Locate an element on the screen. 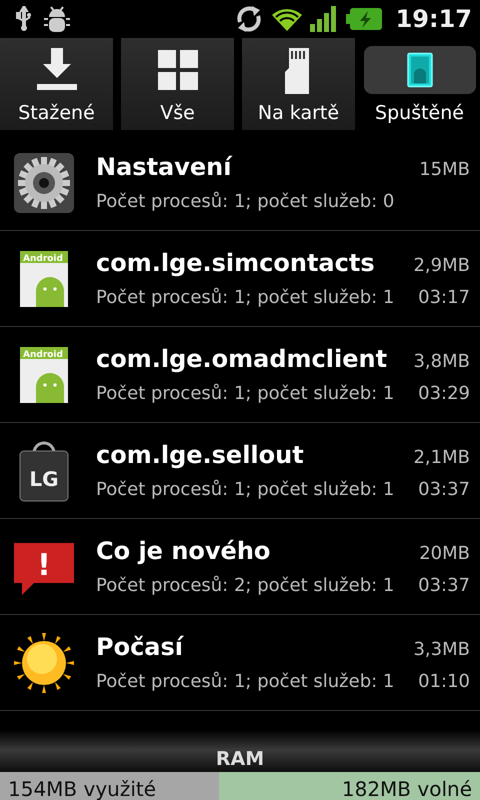  memory-size: 3,8MB is located at coordinates (441, 361).